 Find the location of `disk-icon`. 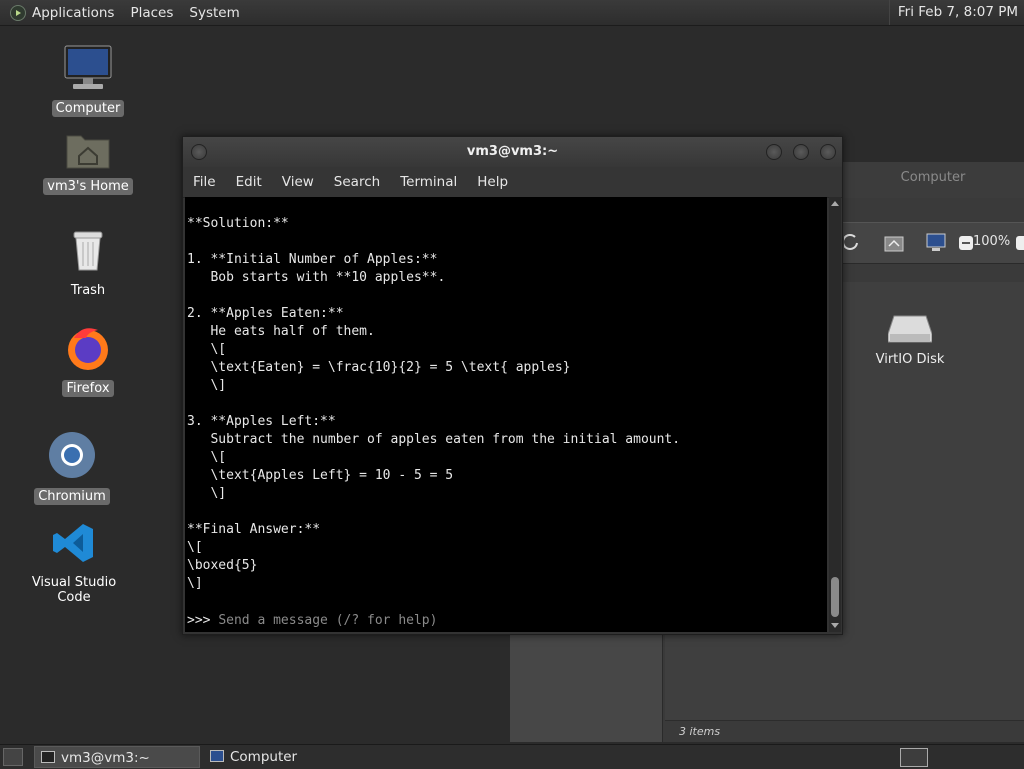

disk-icon is located at coordinates (910, 329).